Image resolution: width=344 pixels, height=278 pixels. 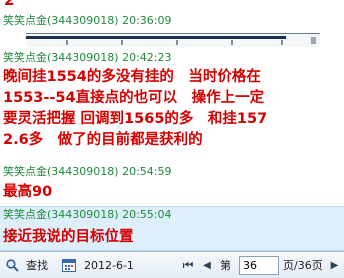 I want to click on message-header: 笑笑点金(344309018) 20:54:59, so click(x=87, y=172).